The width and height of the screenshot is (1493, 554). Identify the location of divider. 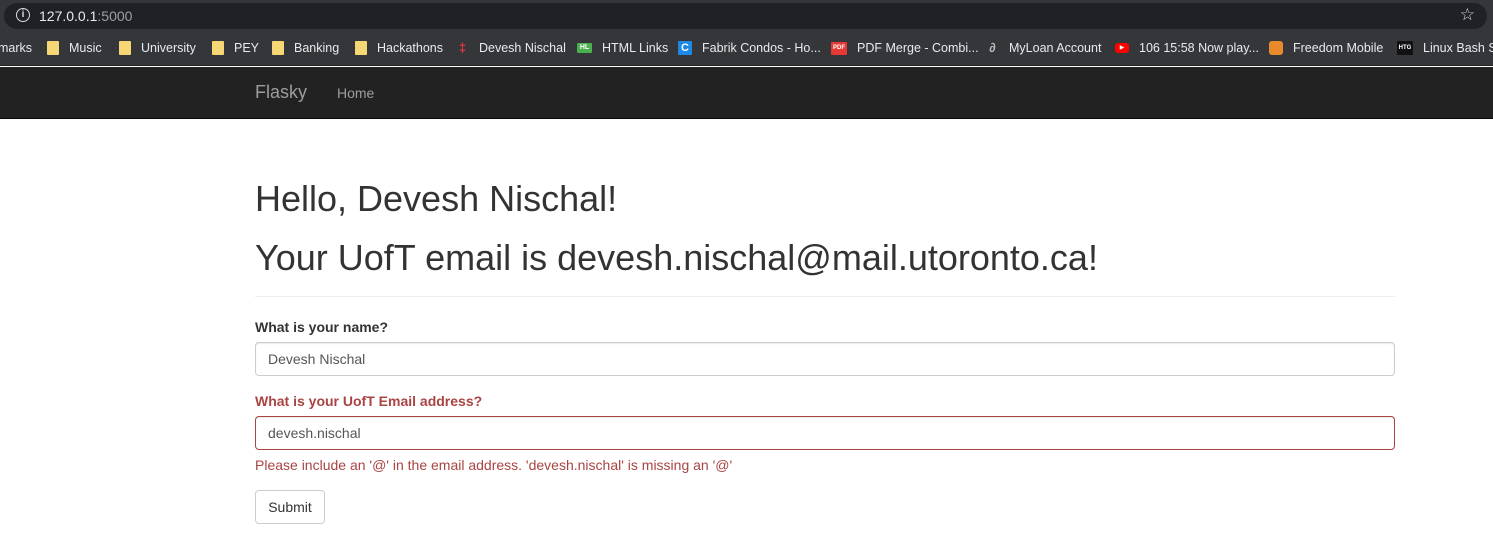
(825, 296).